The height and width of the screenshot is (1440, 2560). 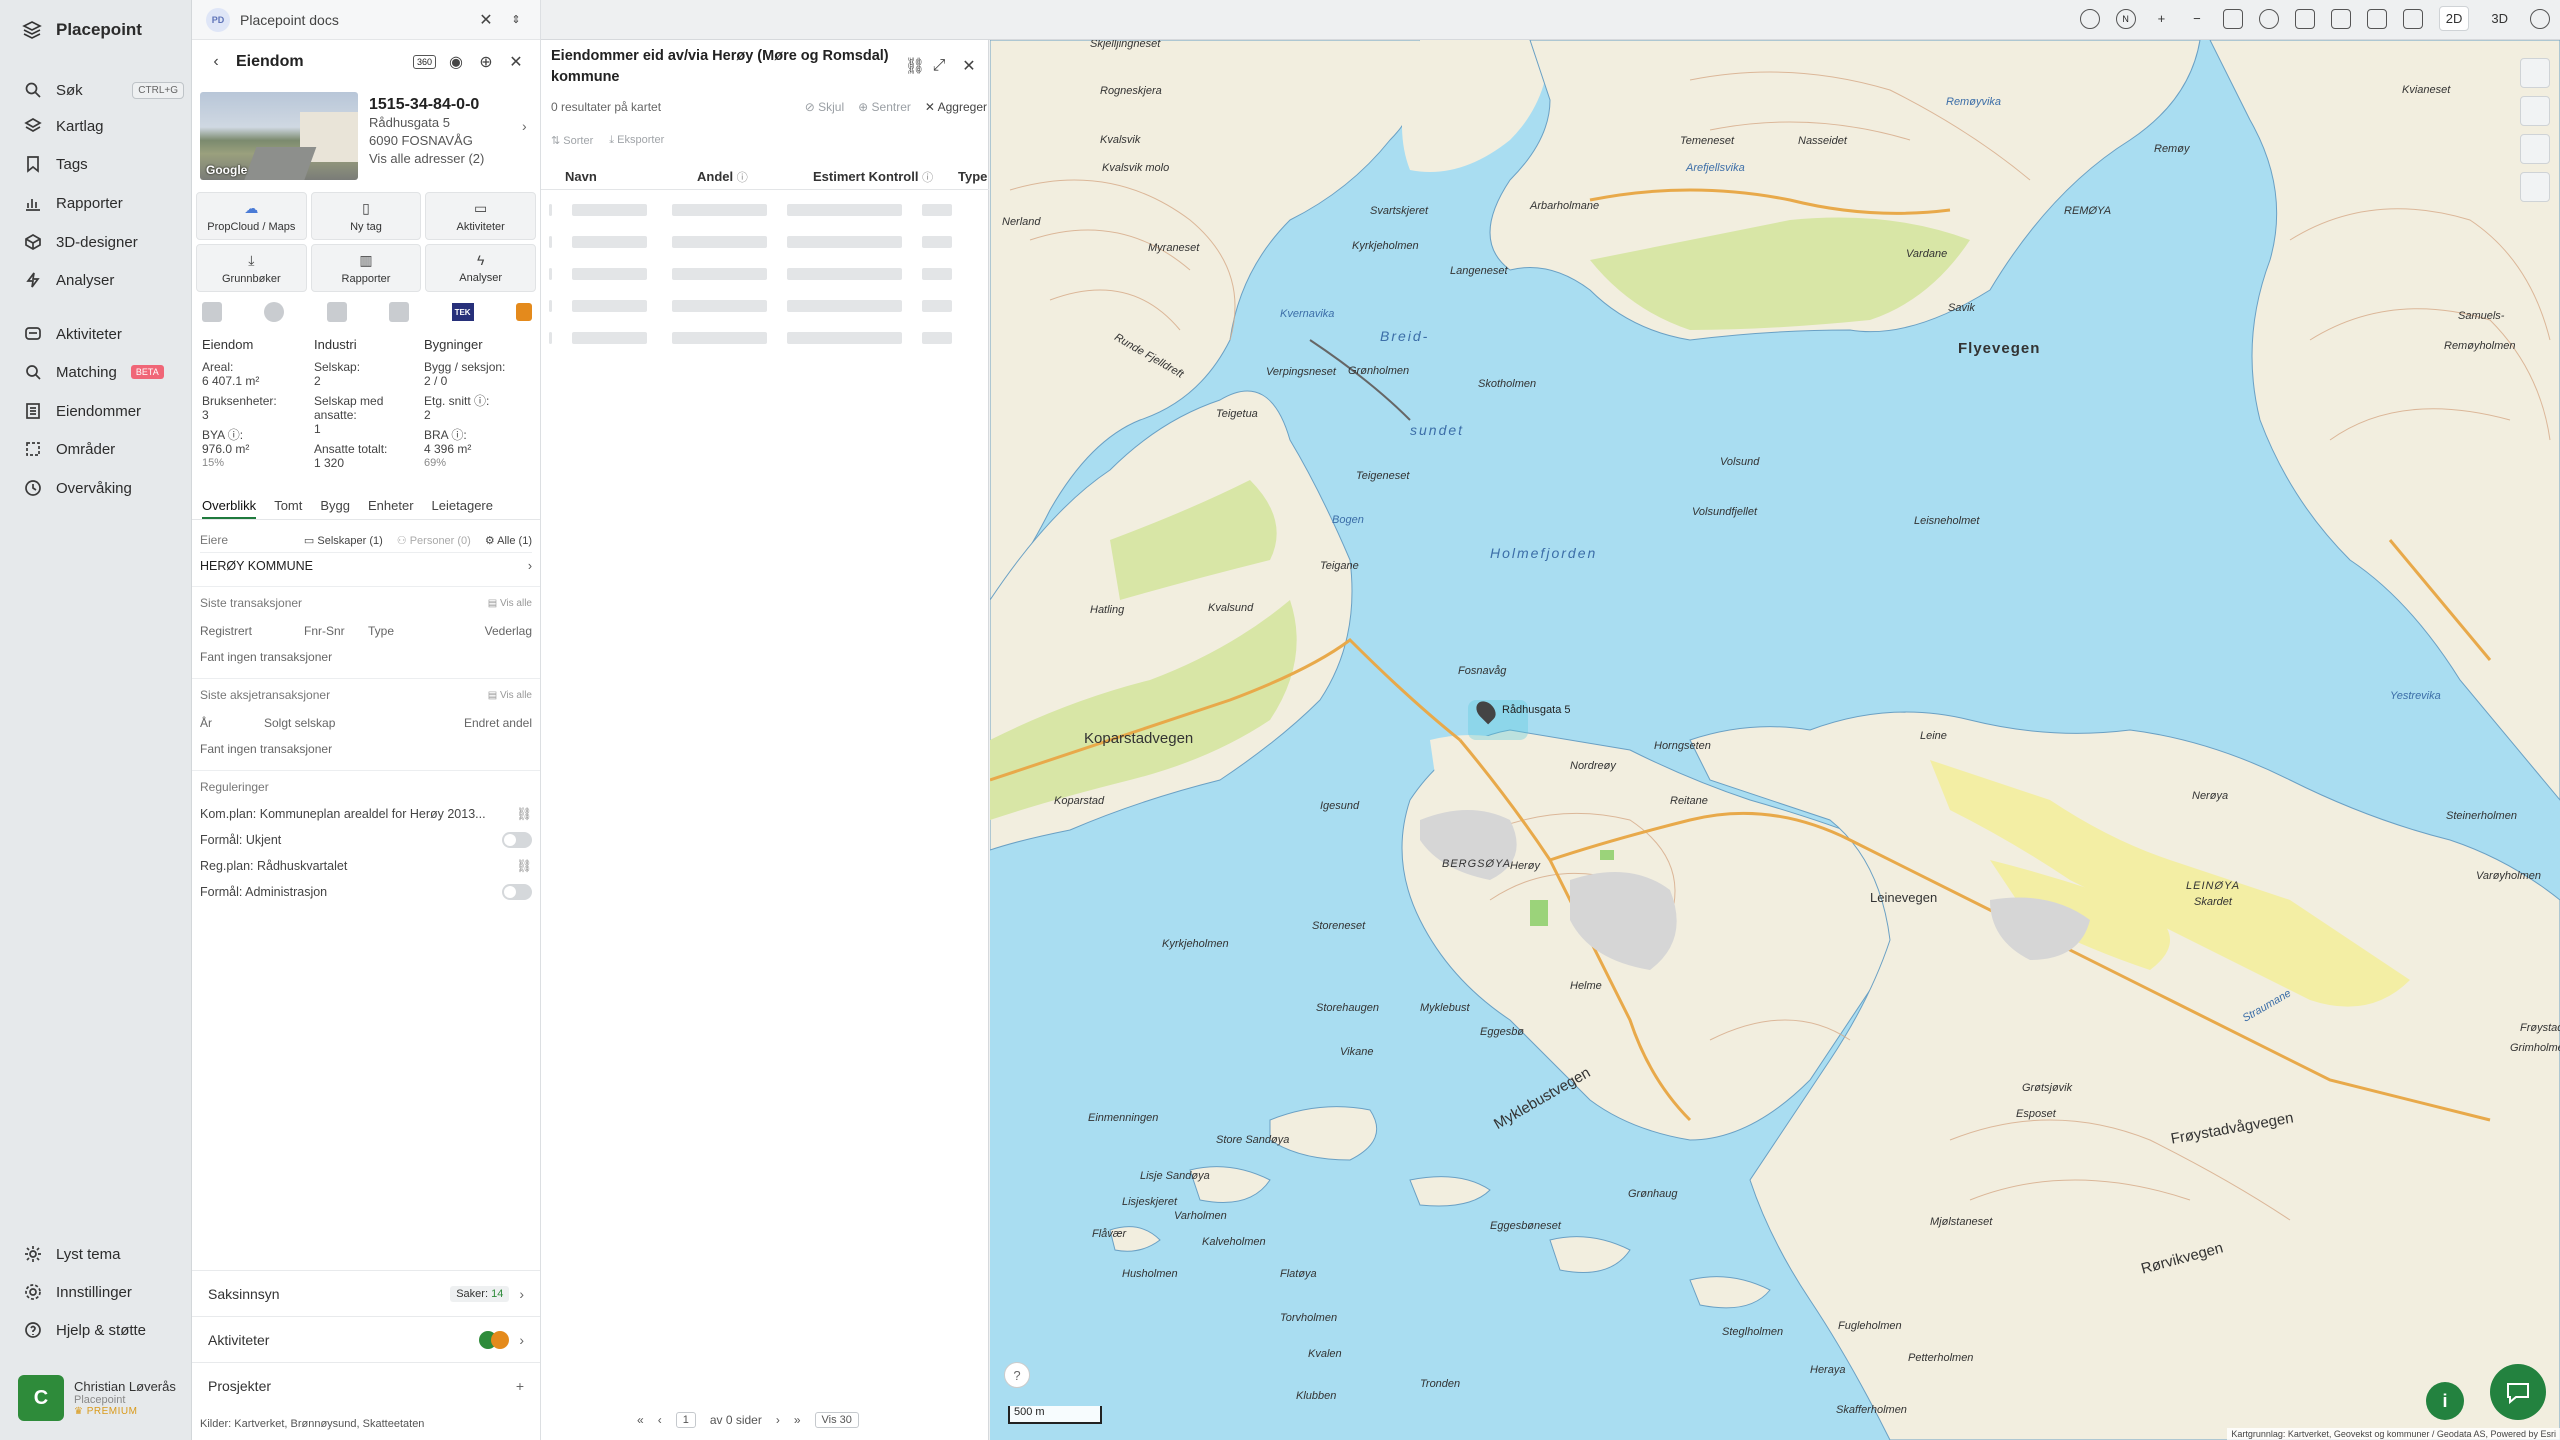 What do you see at coordinates (104, 126) in the screenshot?
I see `nav-kartlag: Kartlag` at bounding box center [104, 126].